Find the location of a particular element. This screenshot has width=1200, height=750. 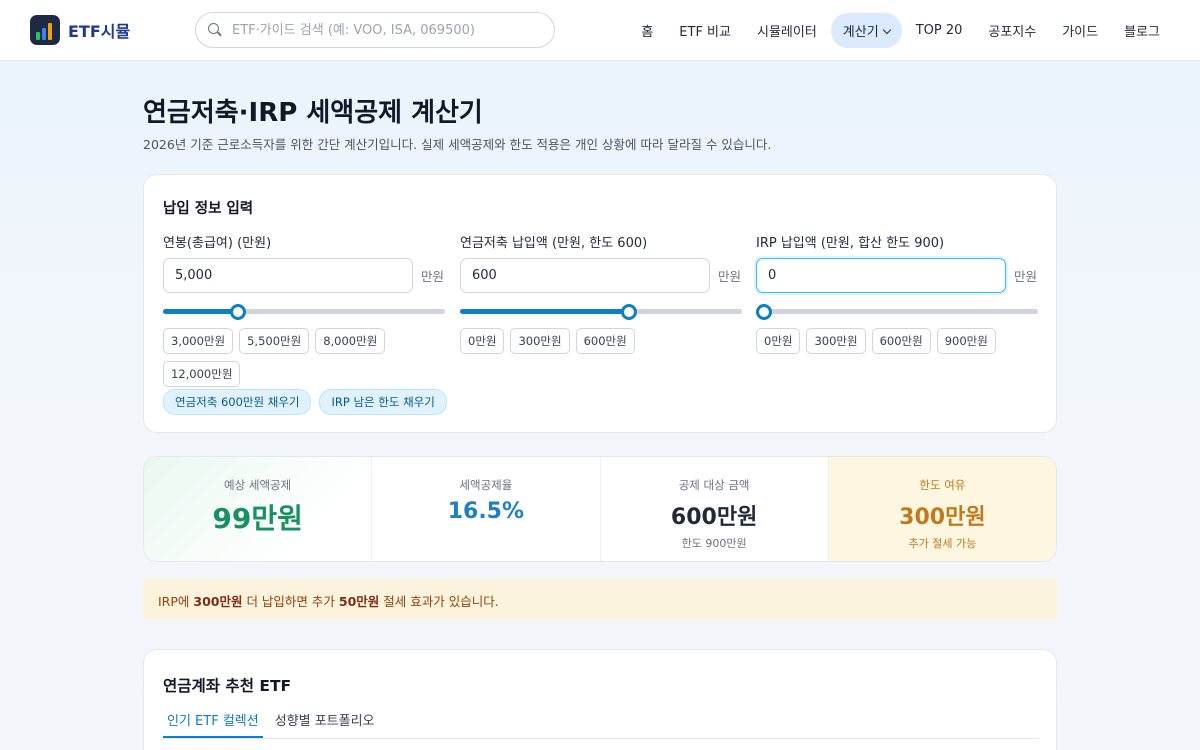

irp-input is located at coordinates (881, 275).